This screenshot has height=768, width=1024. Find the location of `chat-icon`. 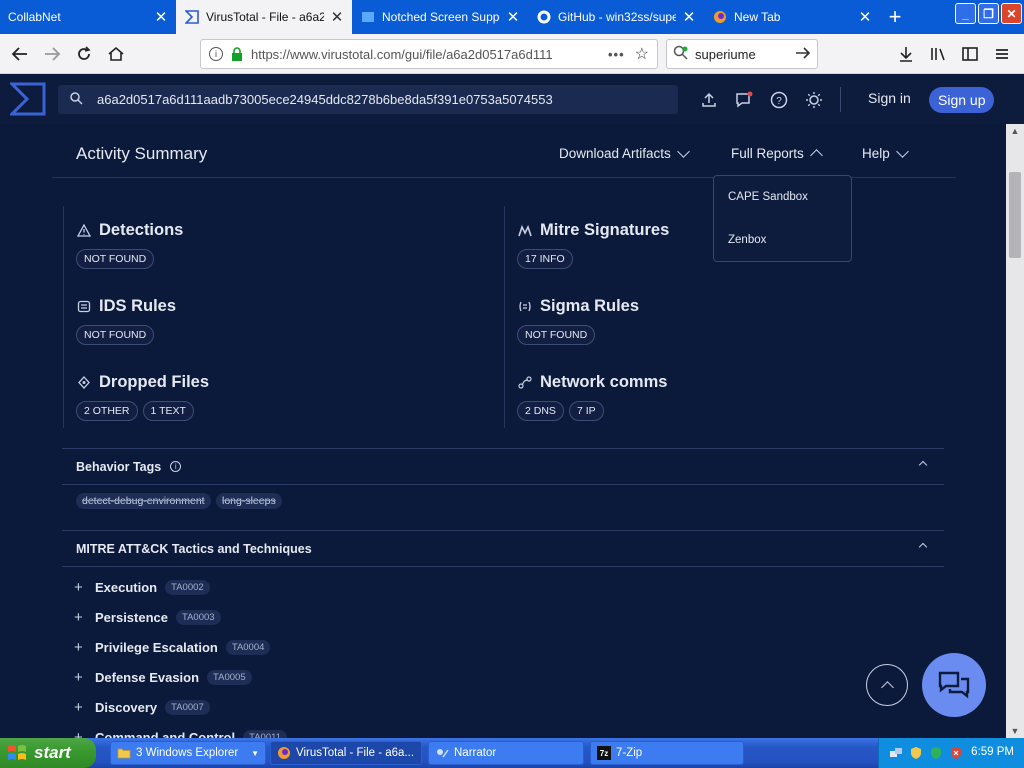

chat-icon is located at coordinates (954, 685).